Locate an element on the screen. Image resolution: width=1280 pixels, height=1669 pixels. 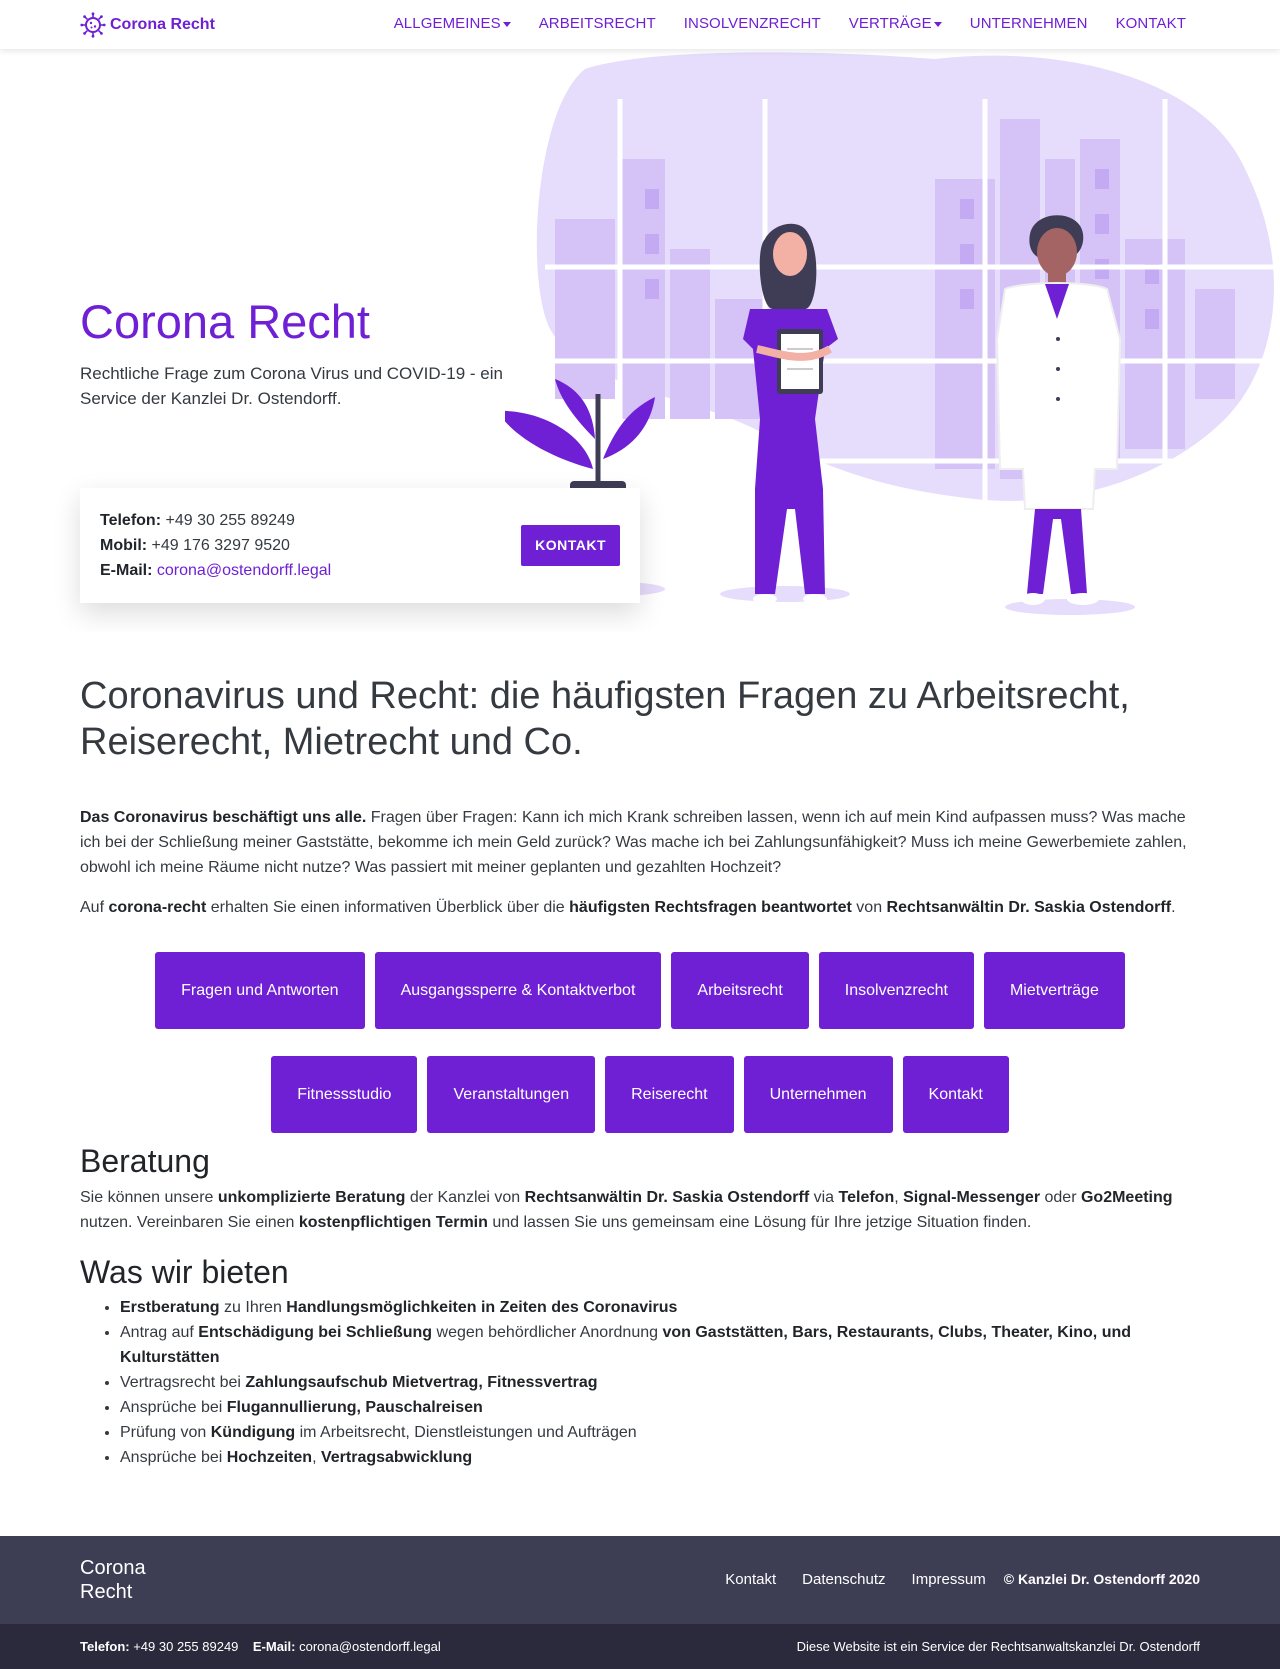
nav-item-vertraege: VERTRÄGE is located at coordinates (895, 24).